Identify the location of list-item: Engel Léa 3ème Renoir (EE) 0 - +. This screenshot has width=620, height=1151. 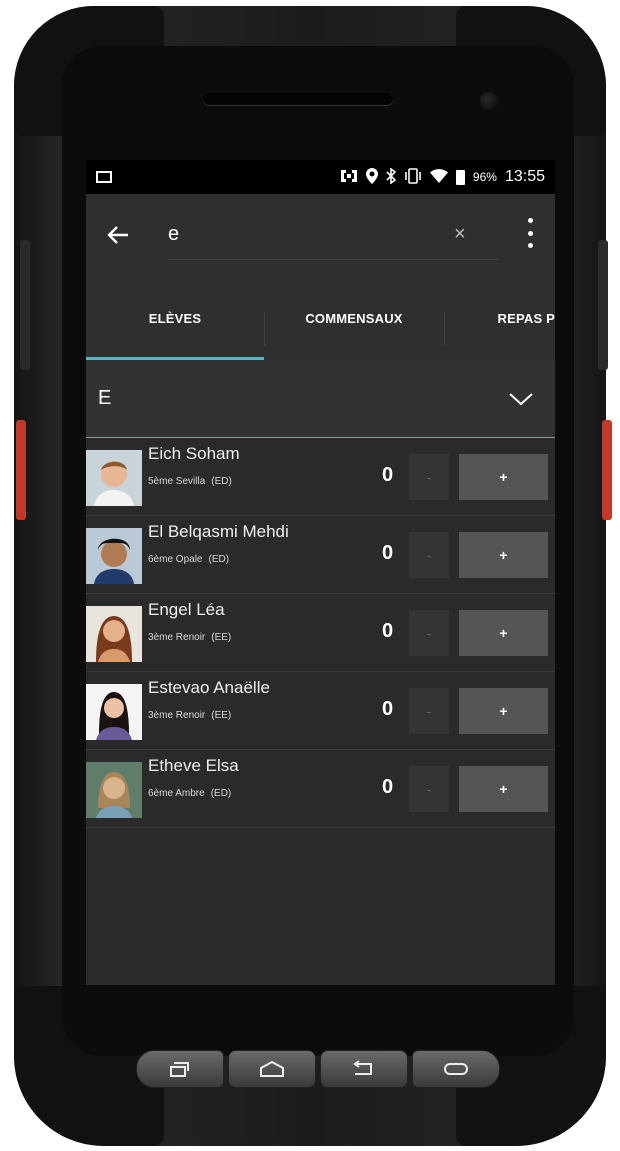
(320, 633).